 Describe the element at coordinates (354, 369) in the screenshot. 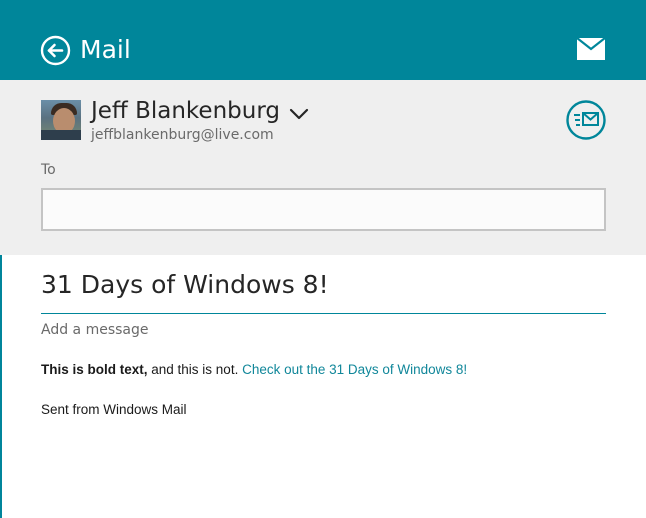

I see `message-link: Check out the 31 Days of Windows 8!` at that location.